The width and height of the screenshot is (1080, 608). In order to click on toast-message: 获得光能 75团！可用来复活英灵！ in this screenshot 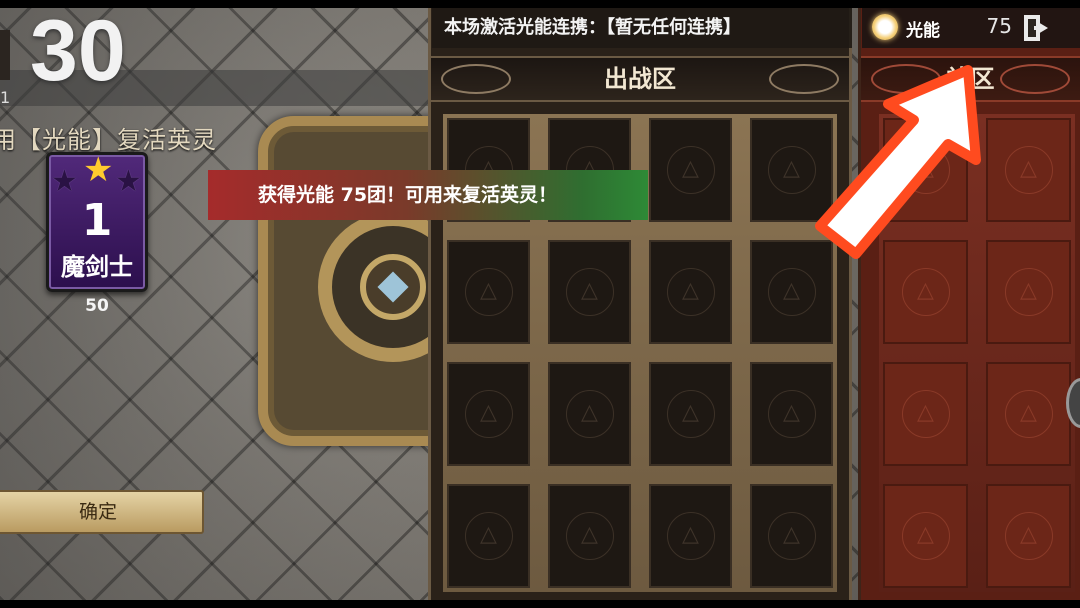, I will do `click(428, 195)`.